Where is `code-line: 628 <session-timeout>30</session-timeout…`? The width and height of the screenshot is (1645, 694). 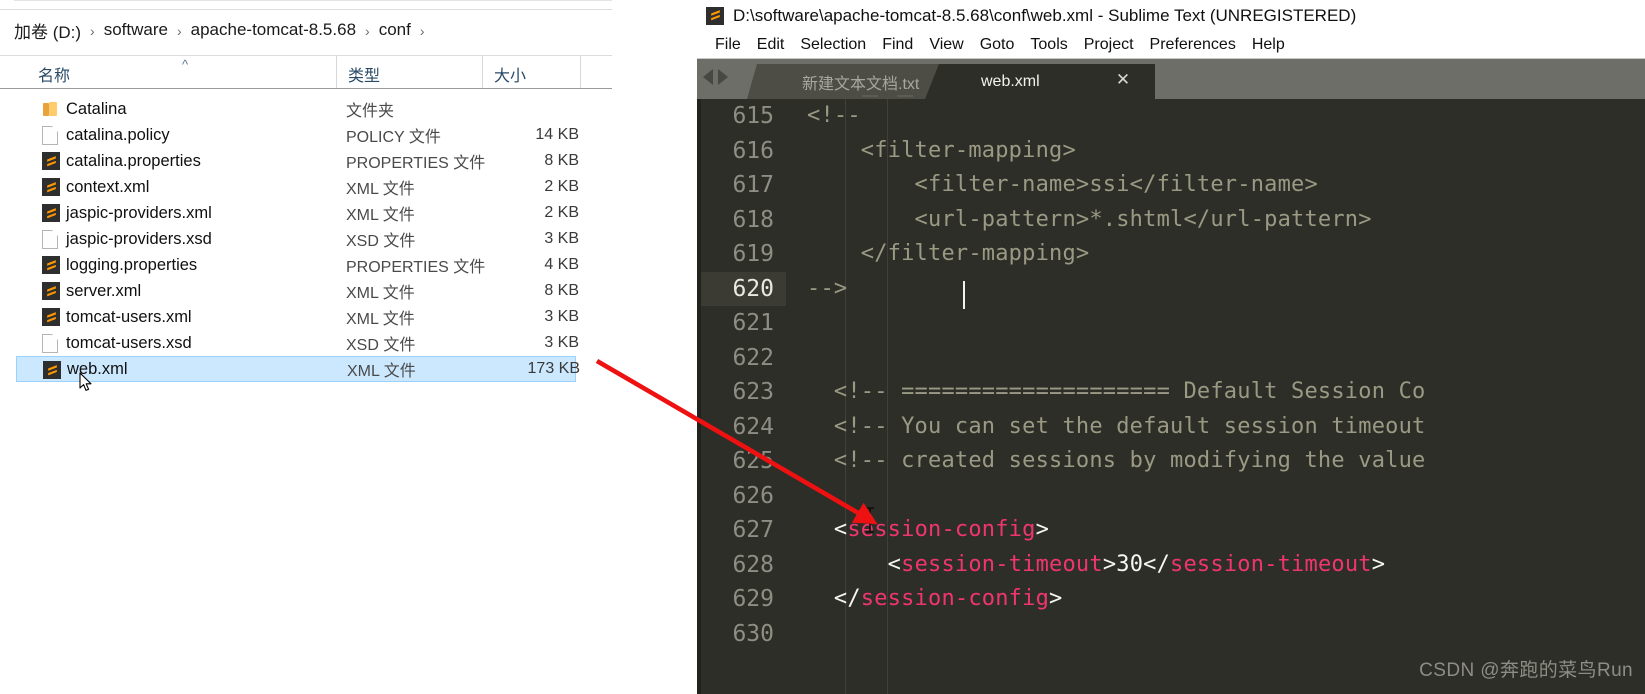 code-line: 628 <session-timeout>30</session-timeout… is located at coordinates (1171, 565).